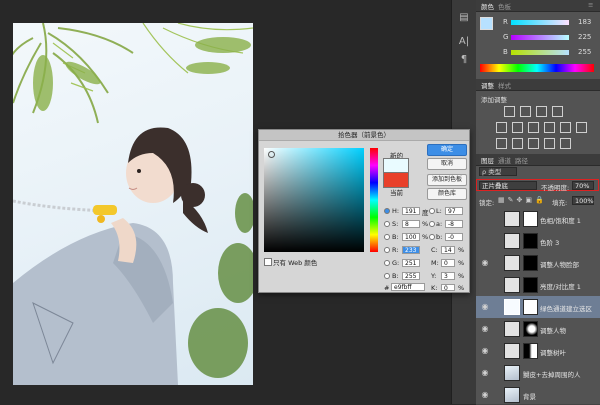 The image size is (600, 405). I want to click on g-field: 251, so click(411, 263).